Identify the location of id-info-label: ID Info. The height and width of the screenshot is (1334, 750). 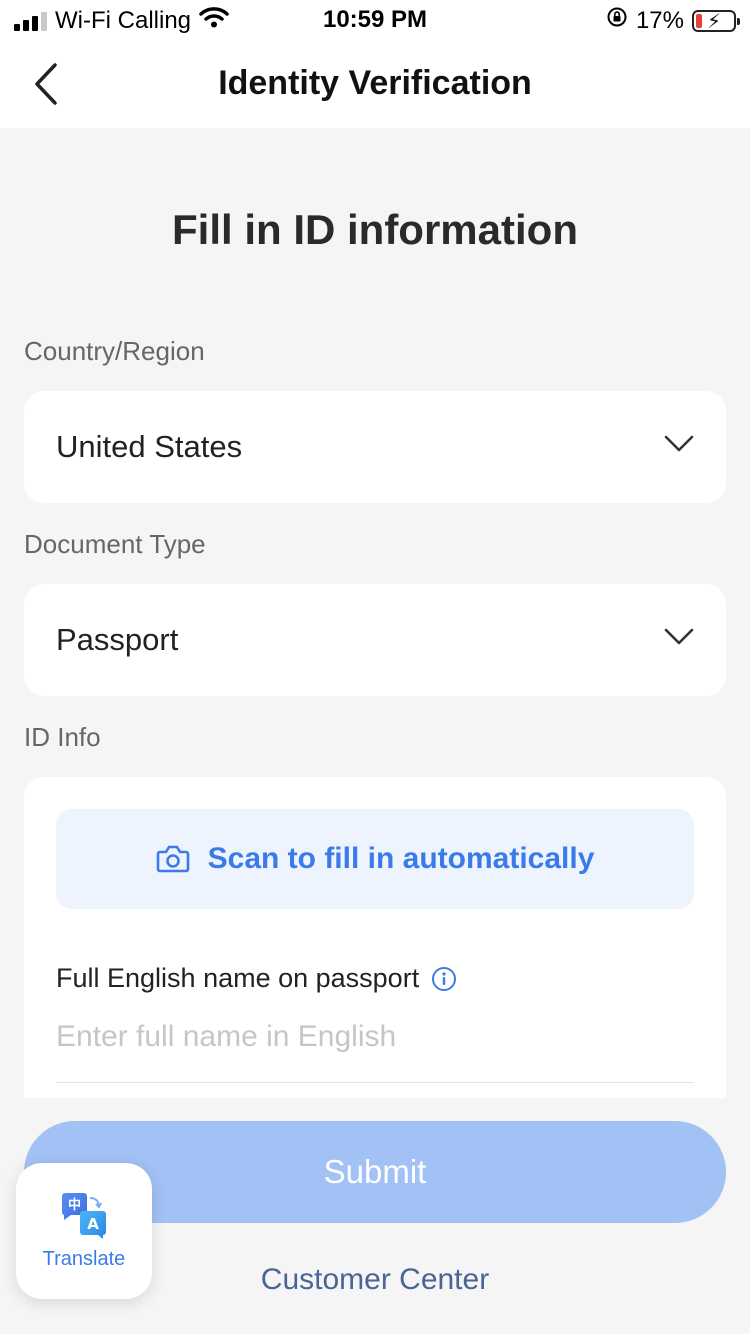
(62, 737).